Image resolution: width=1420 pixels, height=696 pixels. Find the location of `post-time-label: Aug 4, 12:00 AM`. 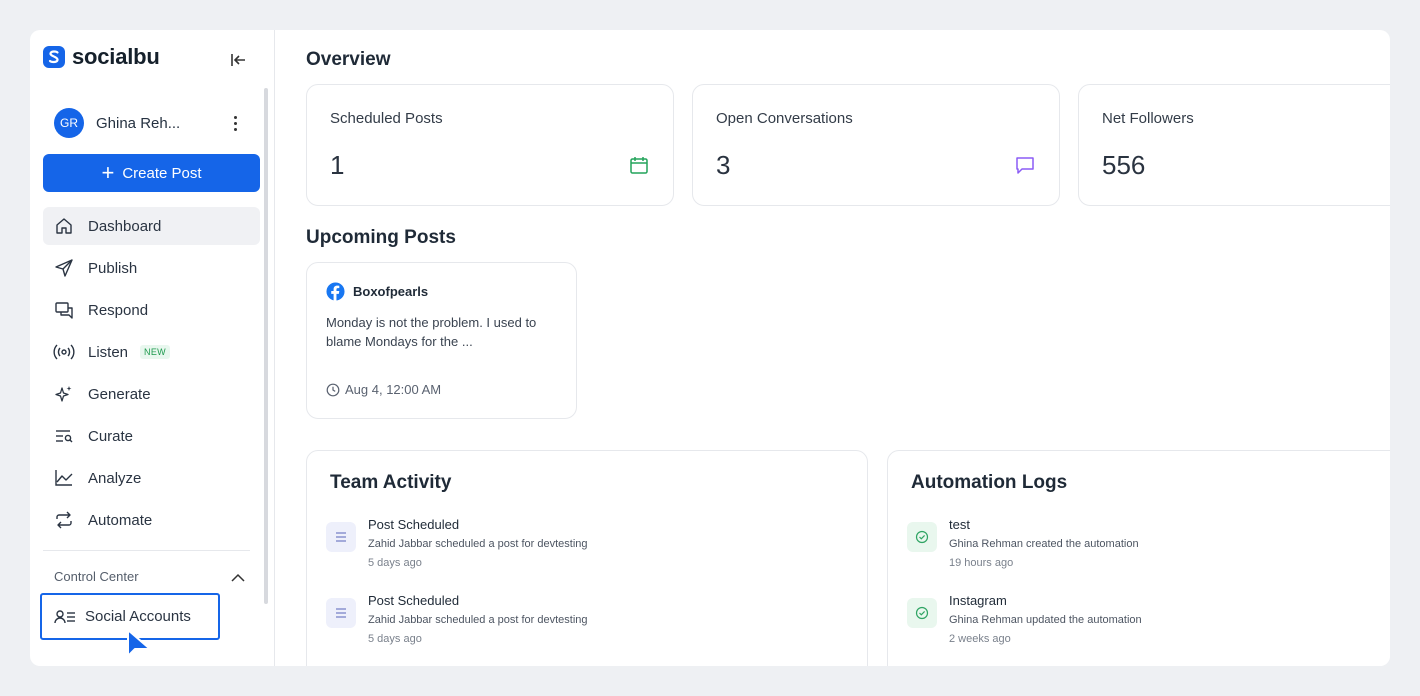

post-time-label: Aug 4, 12:00 AM is located at coordinates (393, 389).